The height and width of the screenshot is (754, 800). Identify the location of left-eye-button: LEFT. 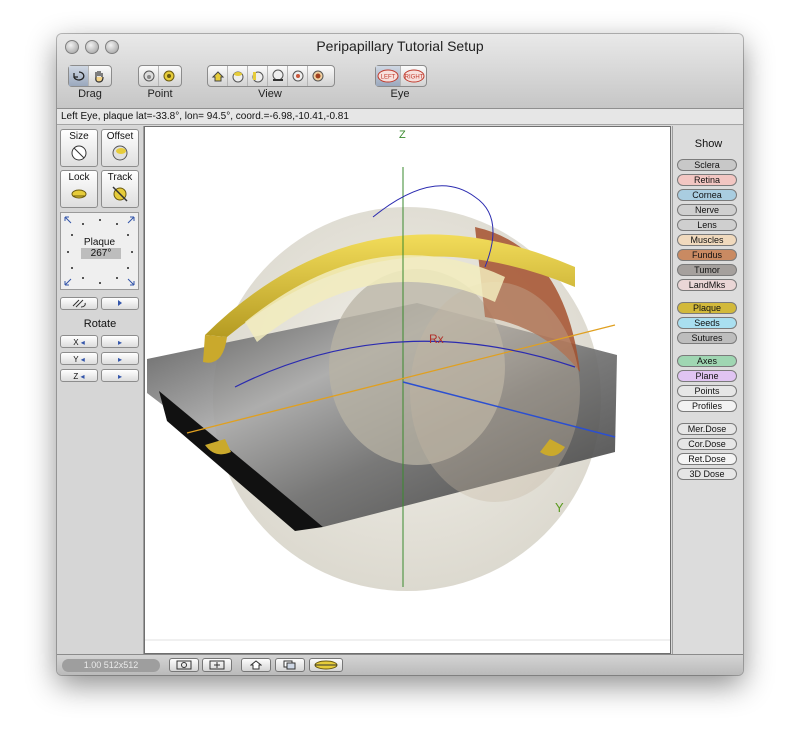
(388, 76).